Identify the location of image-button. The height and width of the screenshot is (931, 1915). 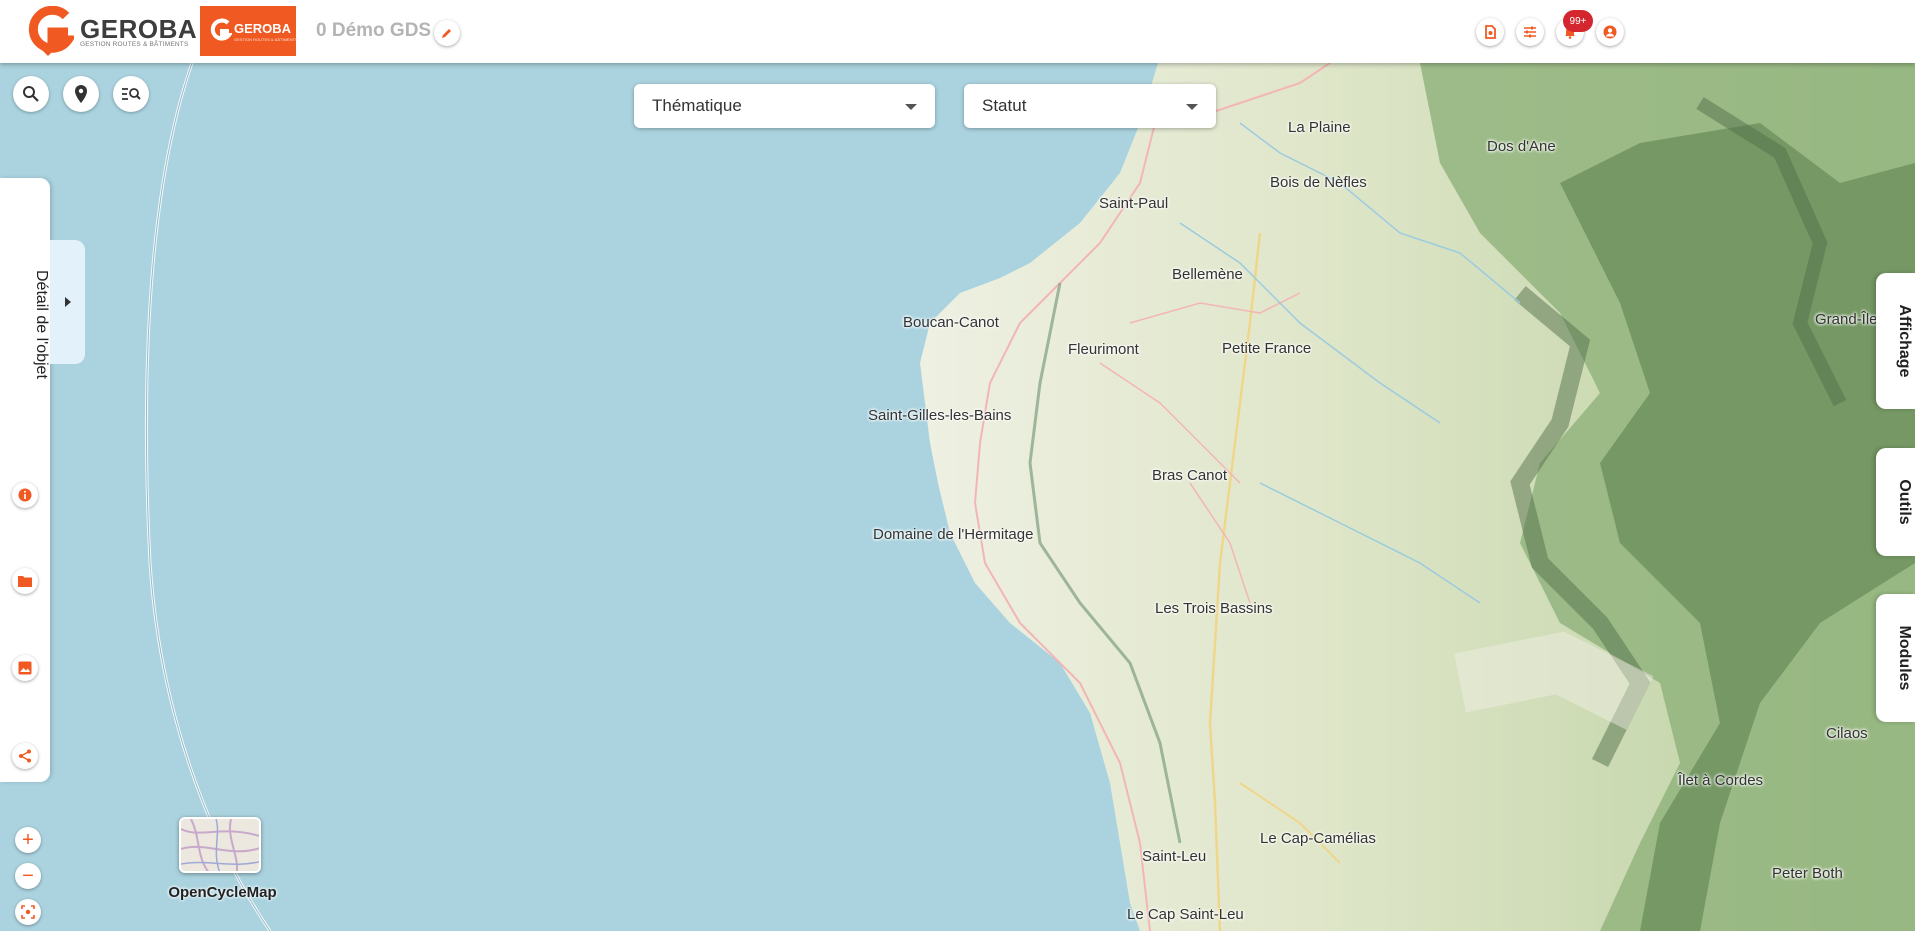
(25, 668).